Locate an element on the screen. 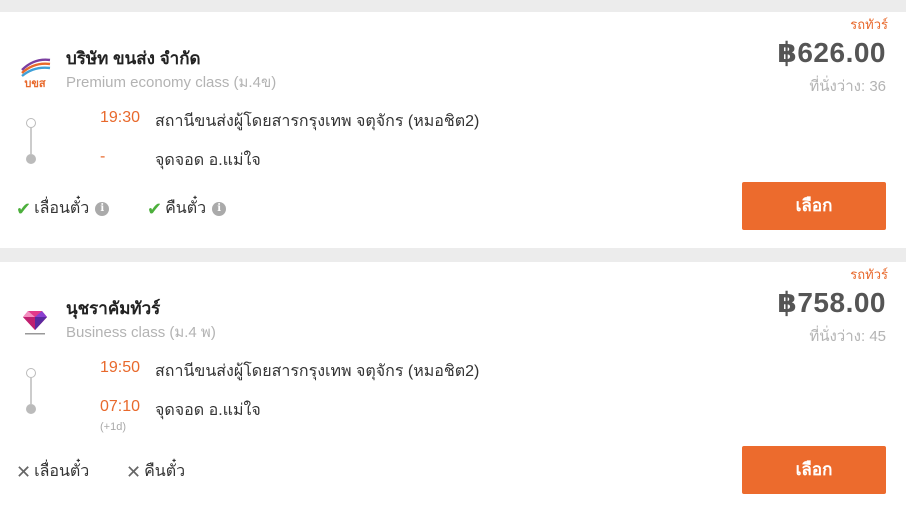  bus-class: Business class (ม.4 พ) is located at coordinates (141, 332).